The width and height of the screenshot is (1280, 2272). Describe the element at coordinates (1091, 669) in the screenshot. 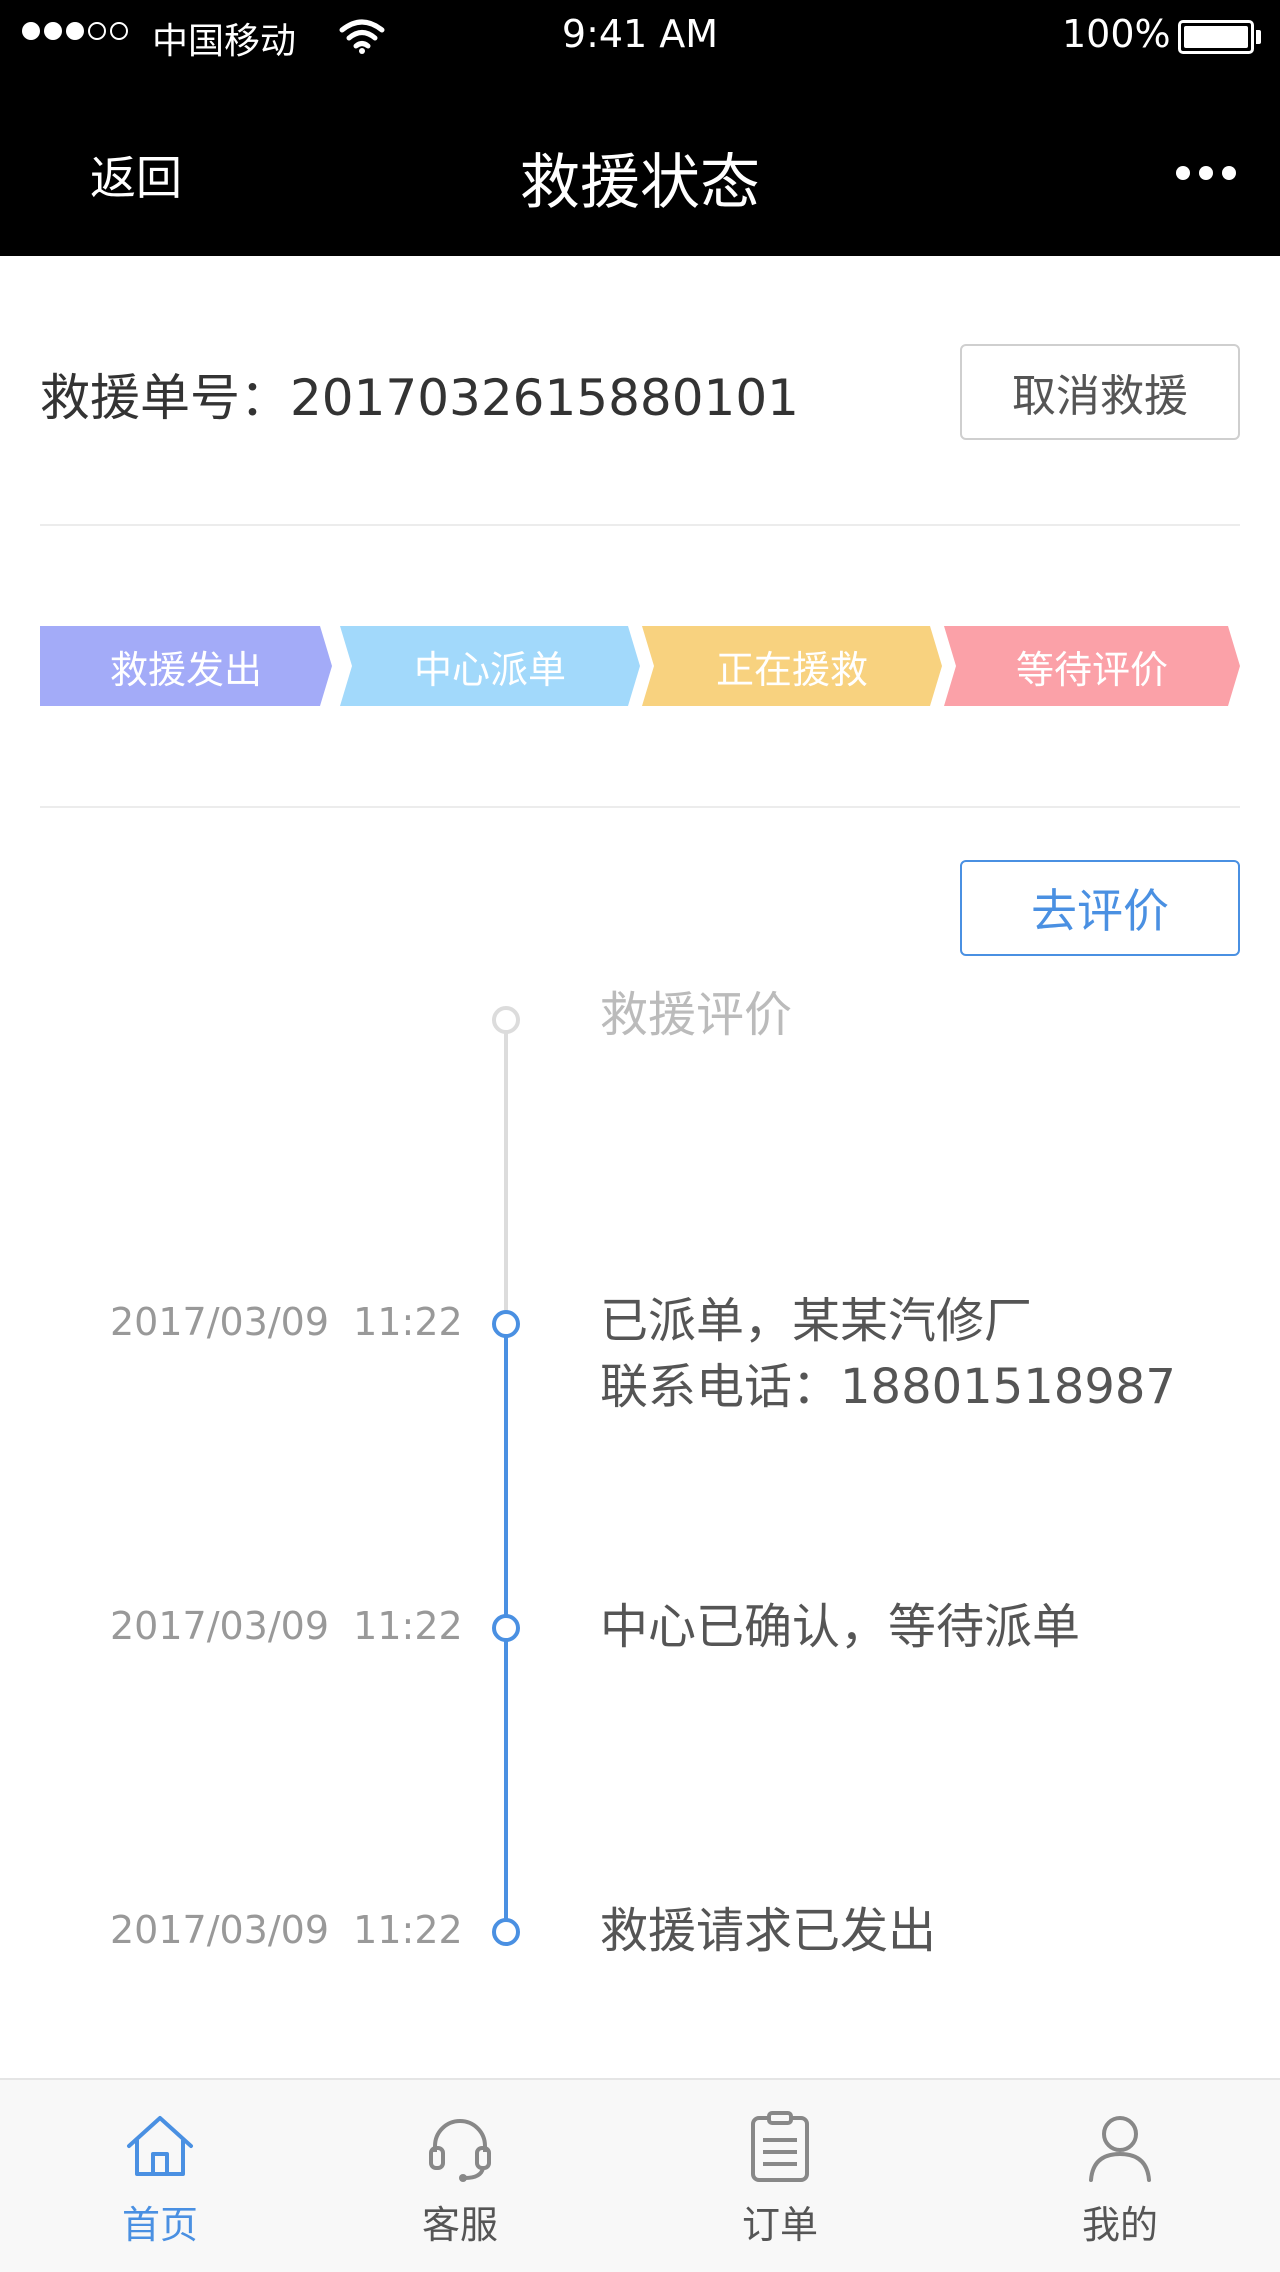

I see `step-label: 等待评价` at that location.